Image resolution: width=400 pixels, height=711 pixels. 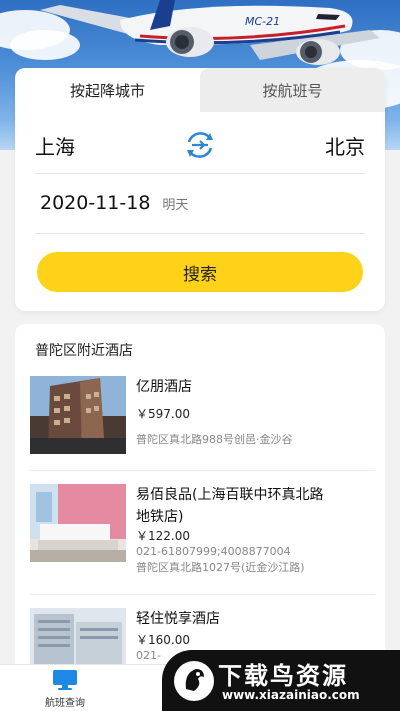 What do you see at coordinates (230, 495) in the screenshot?
I see `hotel-name: 易佰良品(上海百联中环真北路` at bounding box center [230, 495].